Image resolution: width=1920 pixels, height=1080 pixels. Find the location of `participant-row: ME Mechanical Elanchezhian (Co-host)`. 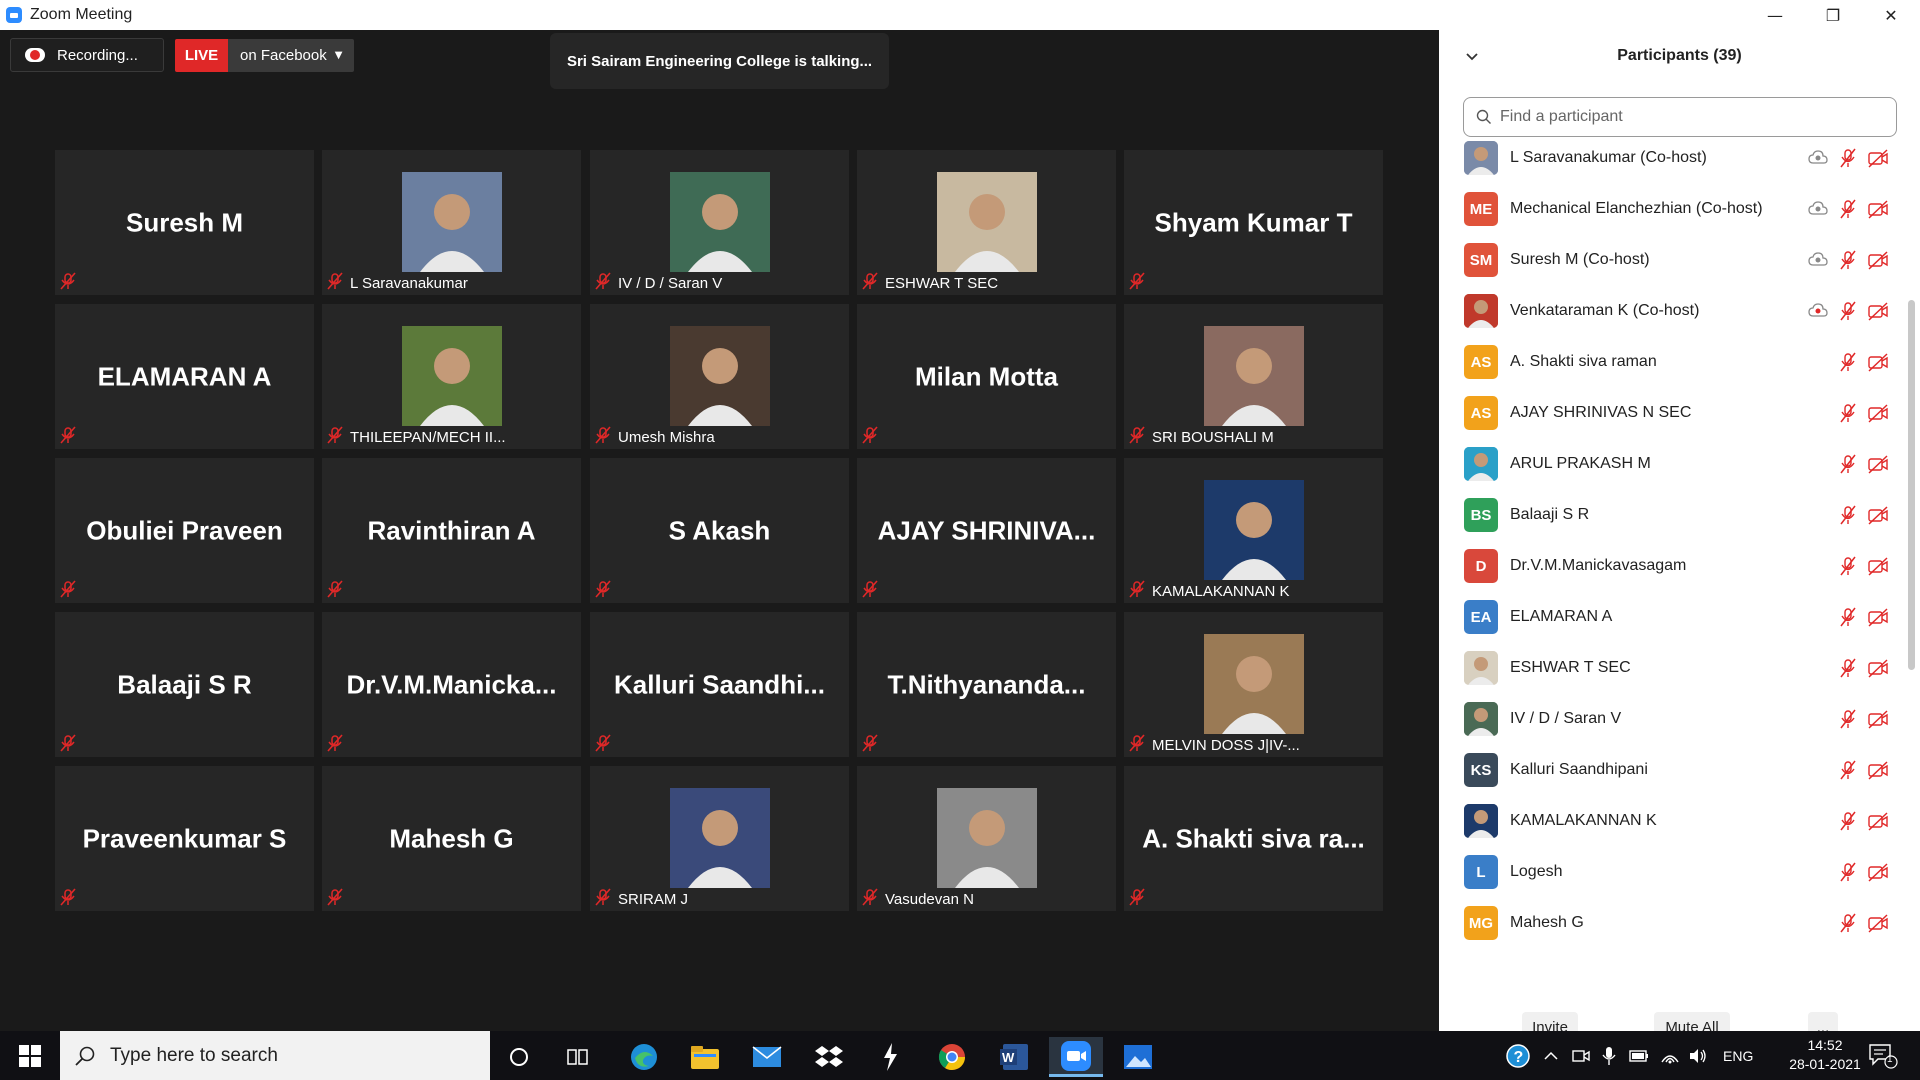

participant-row: ME Mechanical Elanchezhian (Co-host) is located at coordinates (1672, 209).